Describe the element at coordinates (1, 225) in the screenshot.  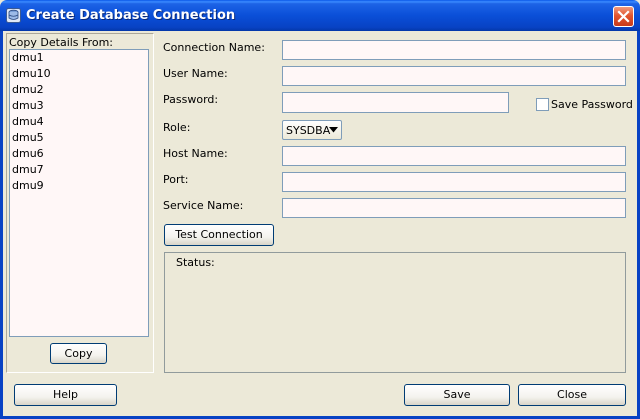
I see `window-frame-left` at that location.